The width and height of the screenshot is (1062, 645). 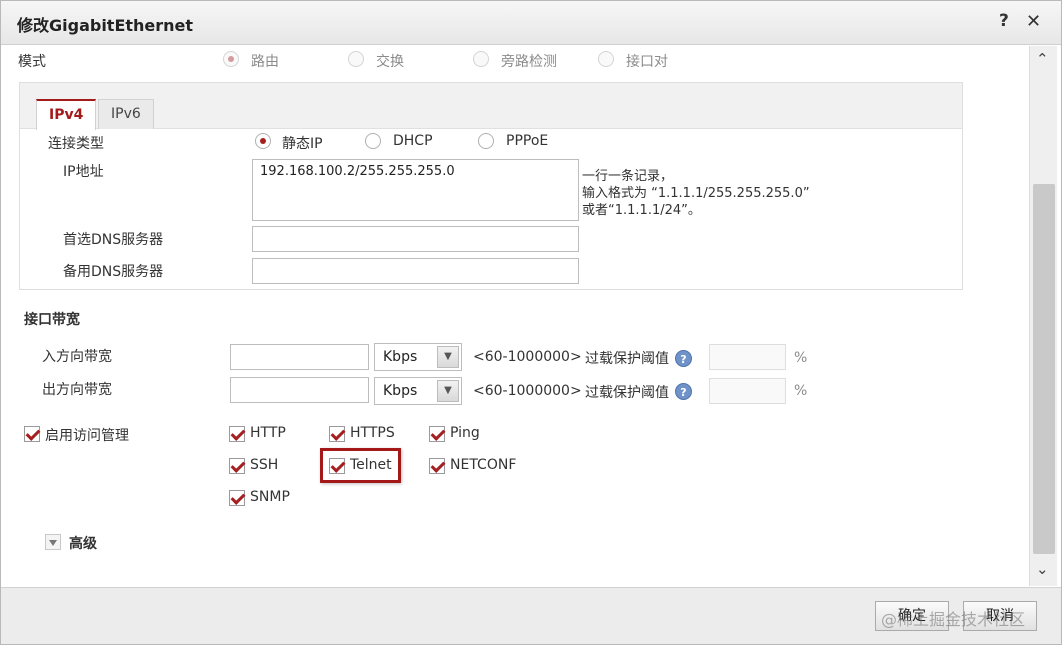 What do you see at coordinates (264, 465) in the screenshot?
I see `ssh-label: SSH` at bounding box center [264, 465].